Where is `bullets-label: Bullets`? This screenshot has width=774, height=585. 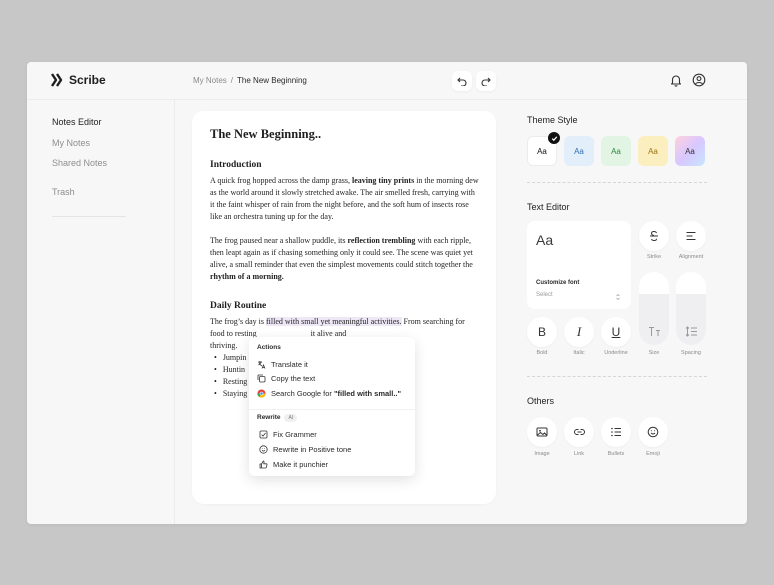
bullets-label: Bullets is located at coordinates (616, 454).